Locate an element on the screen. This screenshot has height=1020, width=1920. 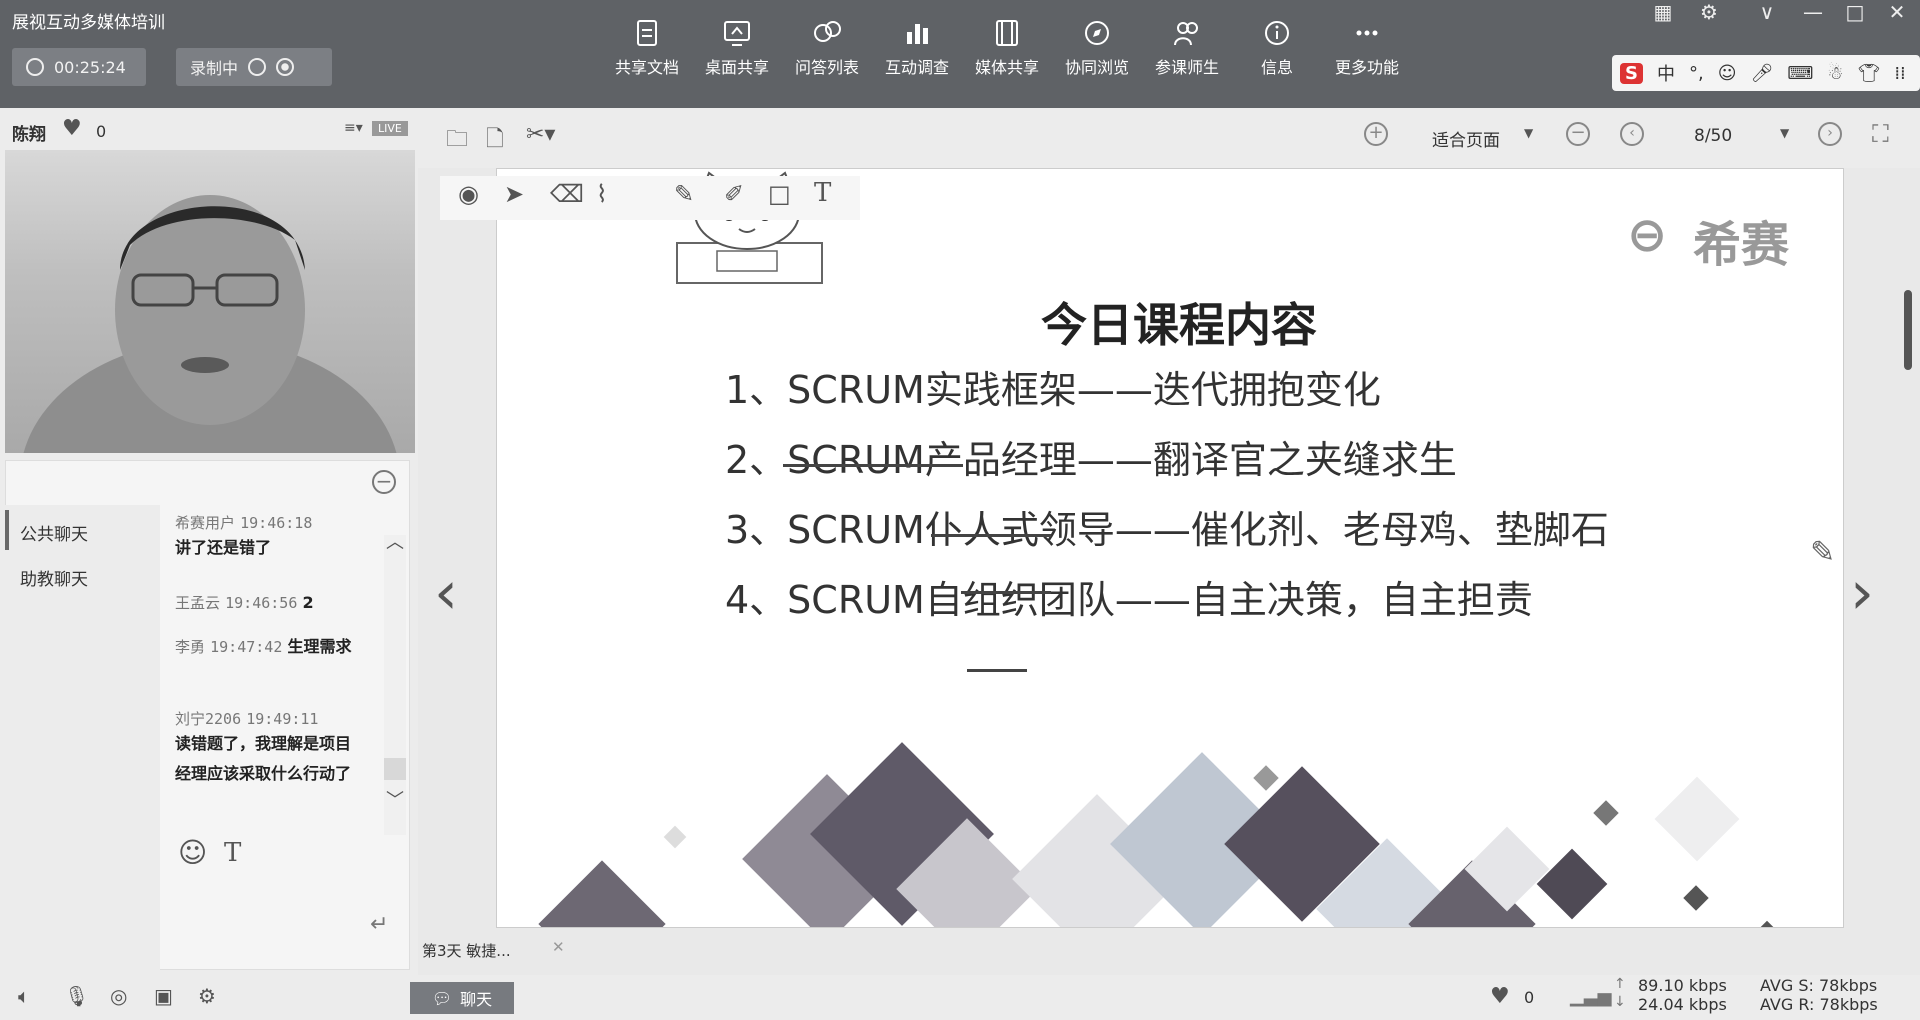
tool-more: 更多功能 is located at coordinates (1367, 48).